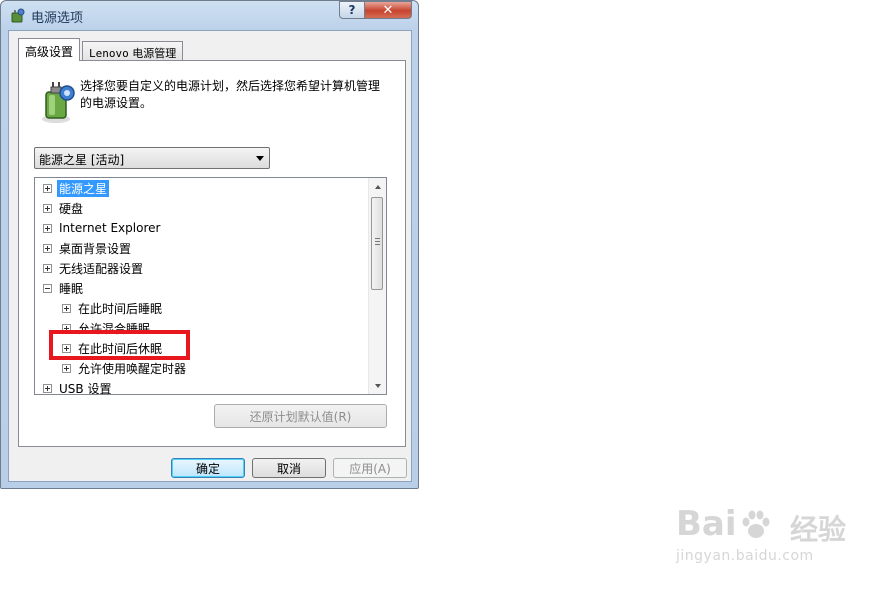  I want to click on tree-item-label: 睡眠, so click(71, 288).